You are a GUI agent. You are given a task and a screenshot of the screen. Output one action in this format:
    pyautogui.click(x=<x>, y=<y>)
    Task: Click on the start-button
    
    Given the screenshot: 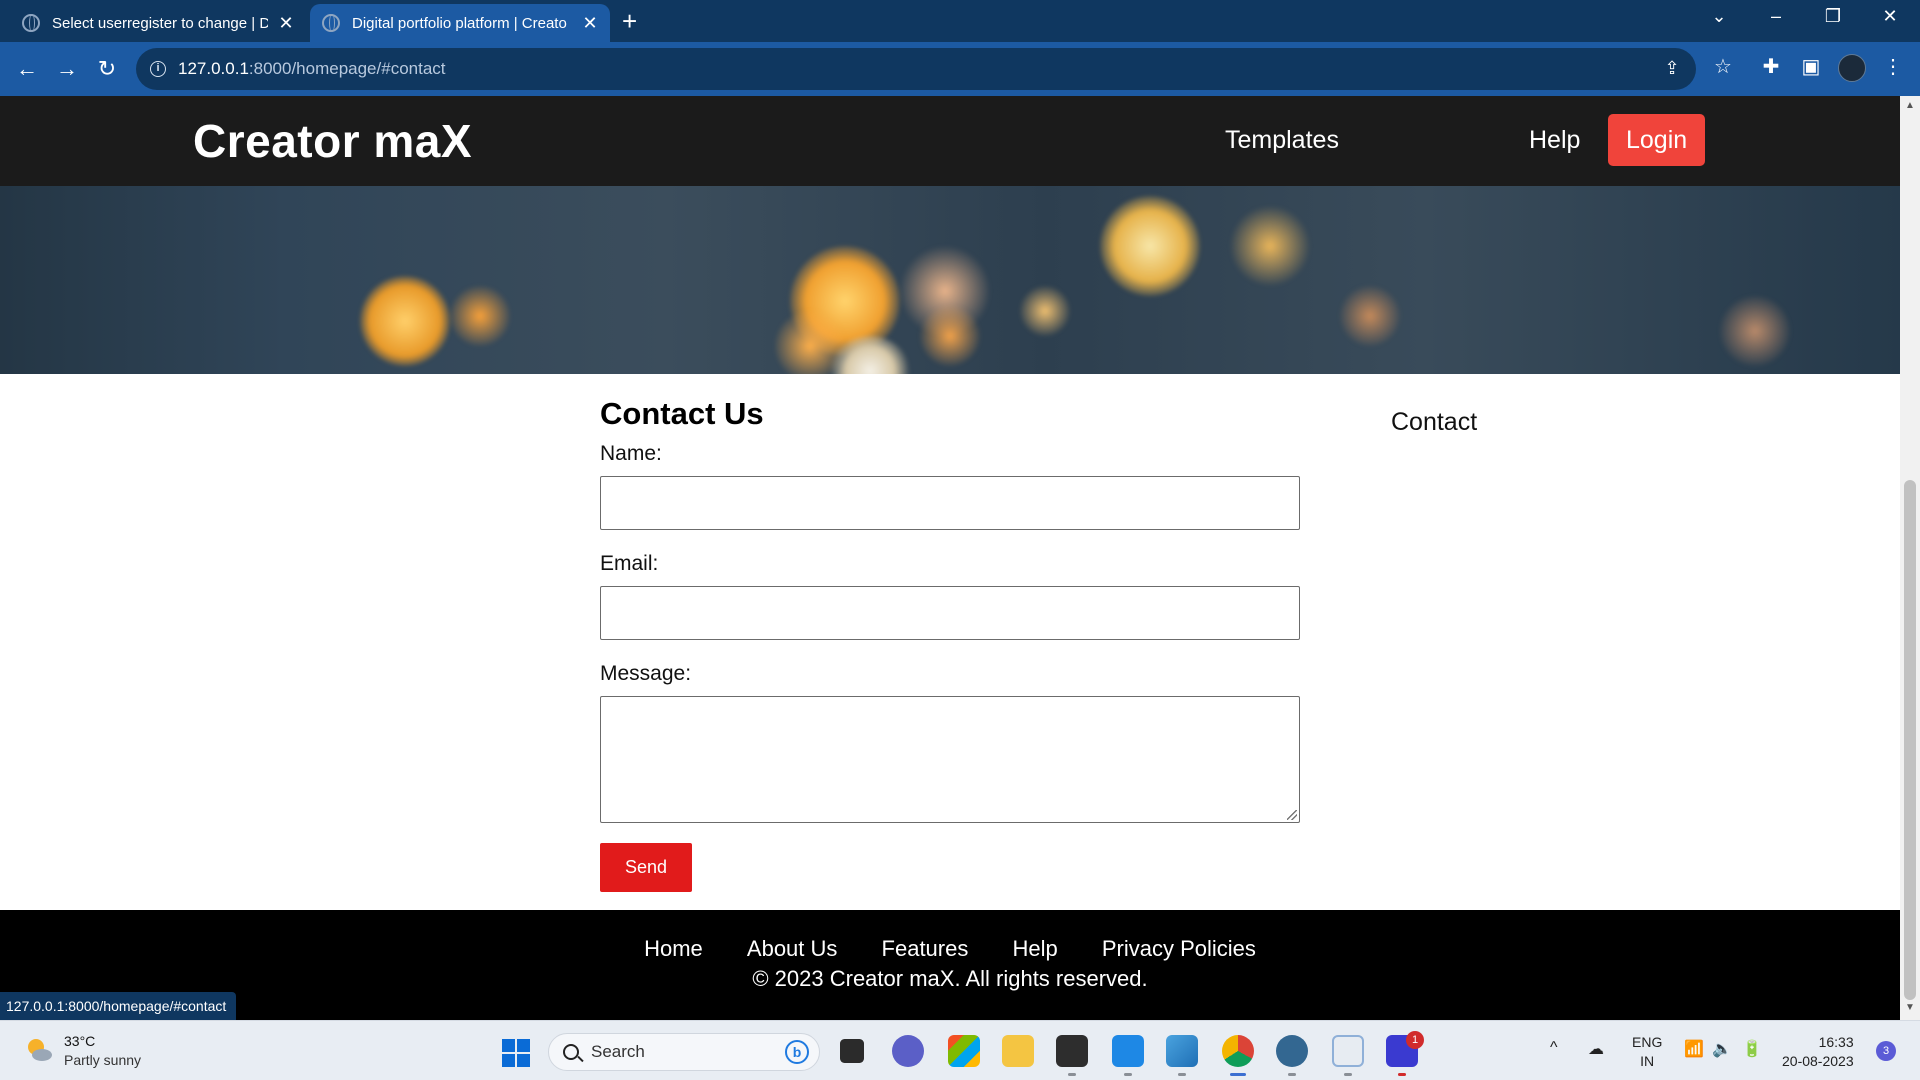 What is the action you would take?
    pyautogui.click(x=516, y=1053)
    